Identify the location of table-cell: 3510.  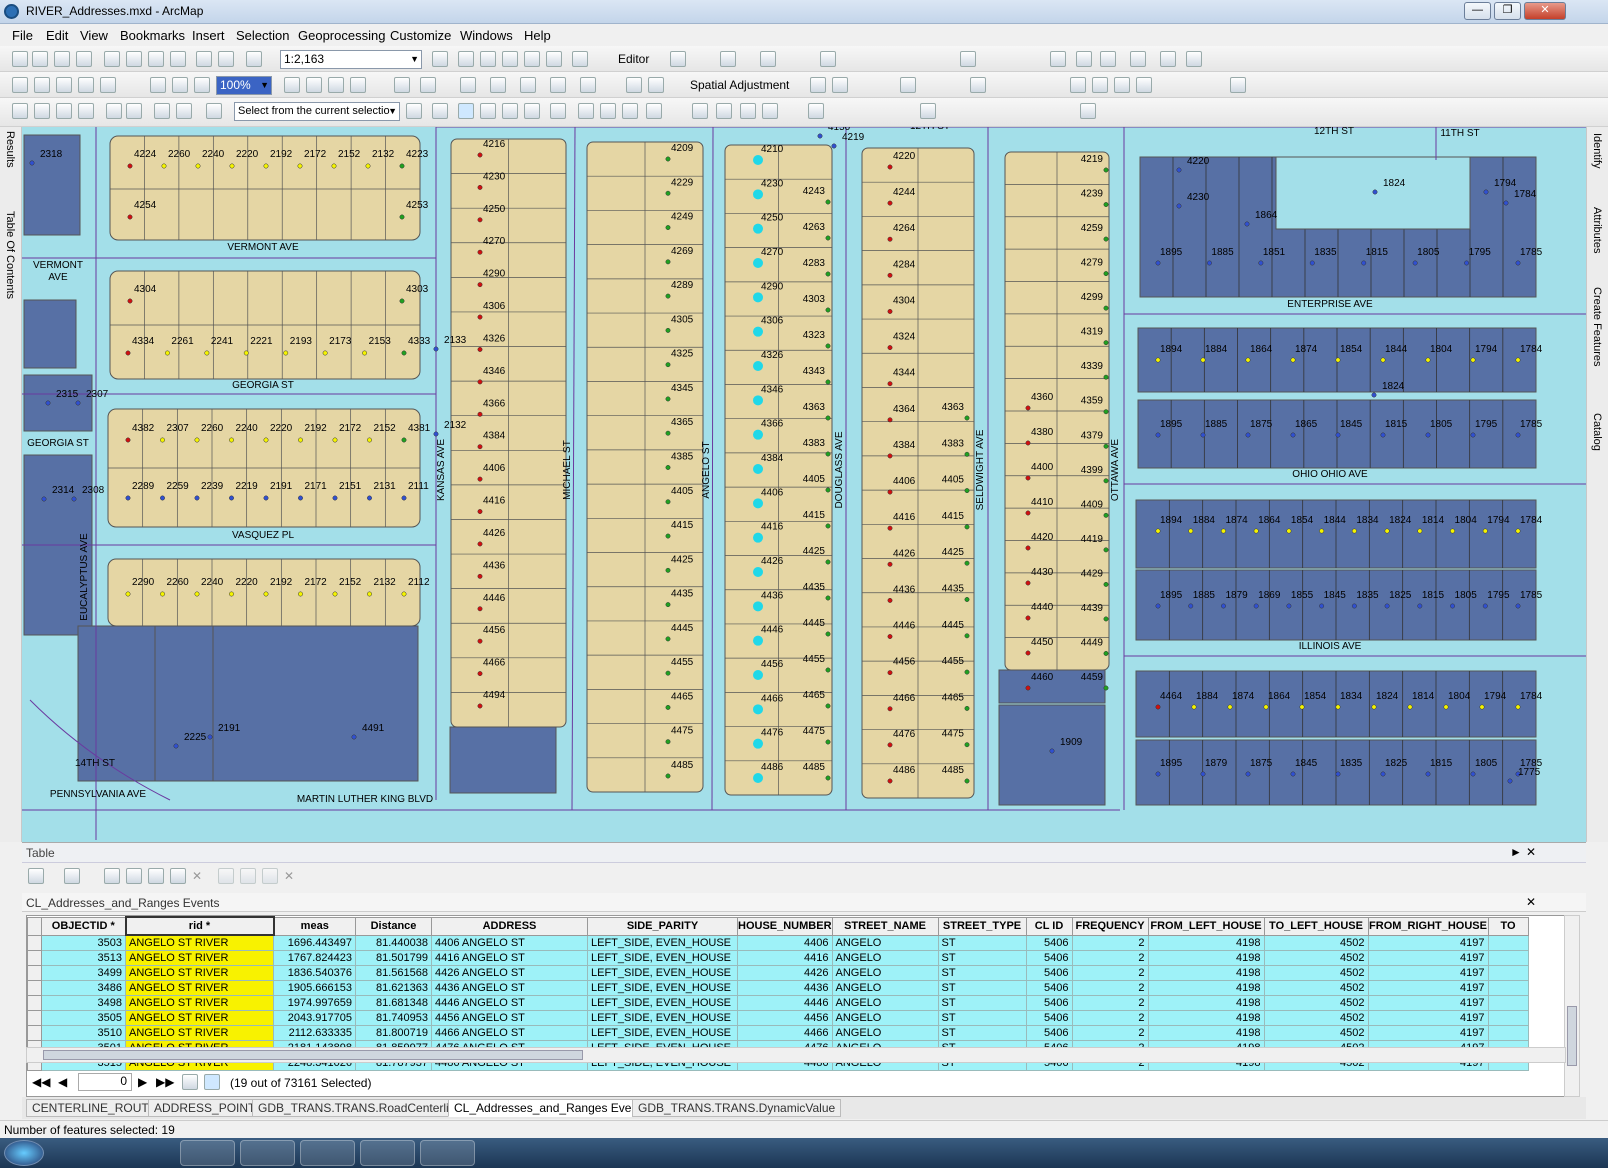
(83, 1032).